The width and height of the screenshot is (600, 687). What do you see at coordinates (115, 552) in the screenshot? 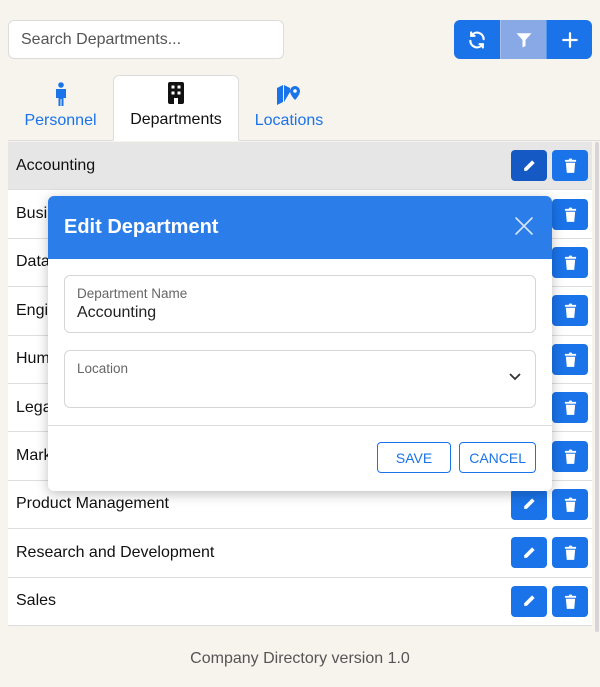
I see `department-name: Research and Development` at bounding box center [115, 552].